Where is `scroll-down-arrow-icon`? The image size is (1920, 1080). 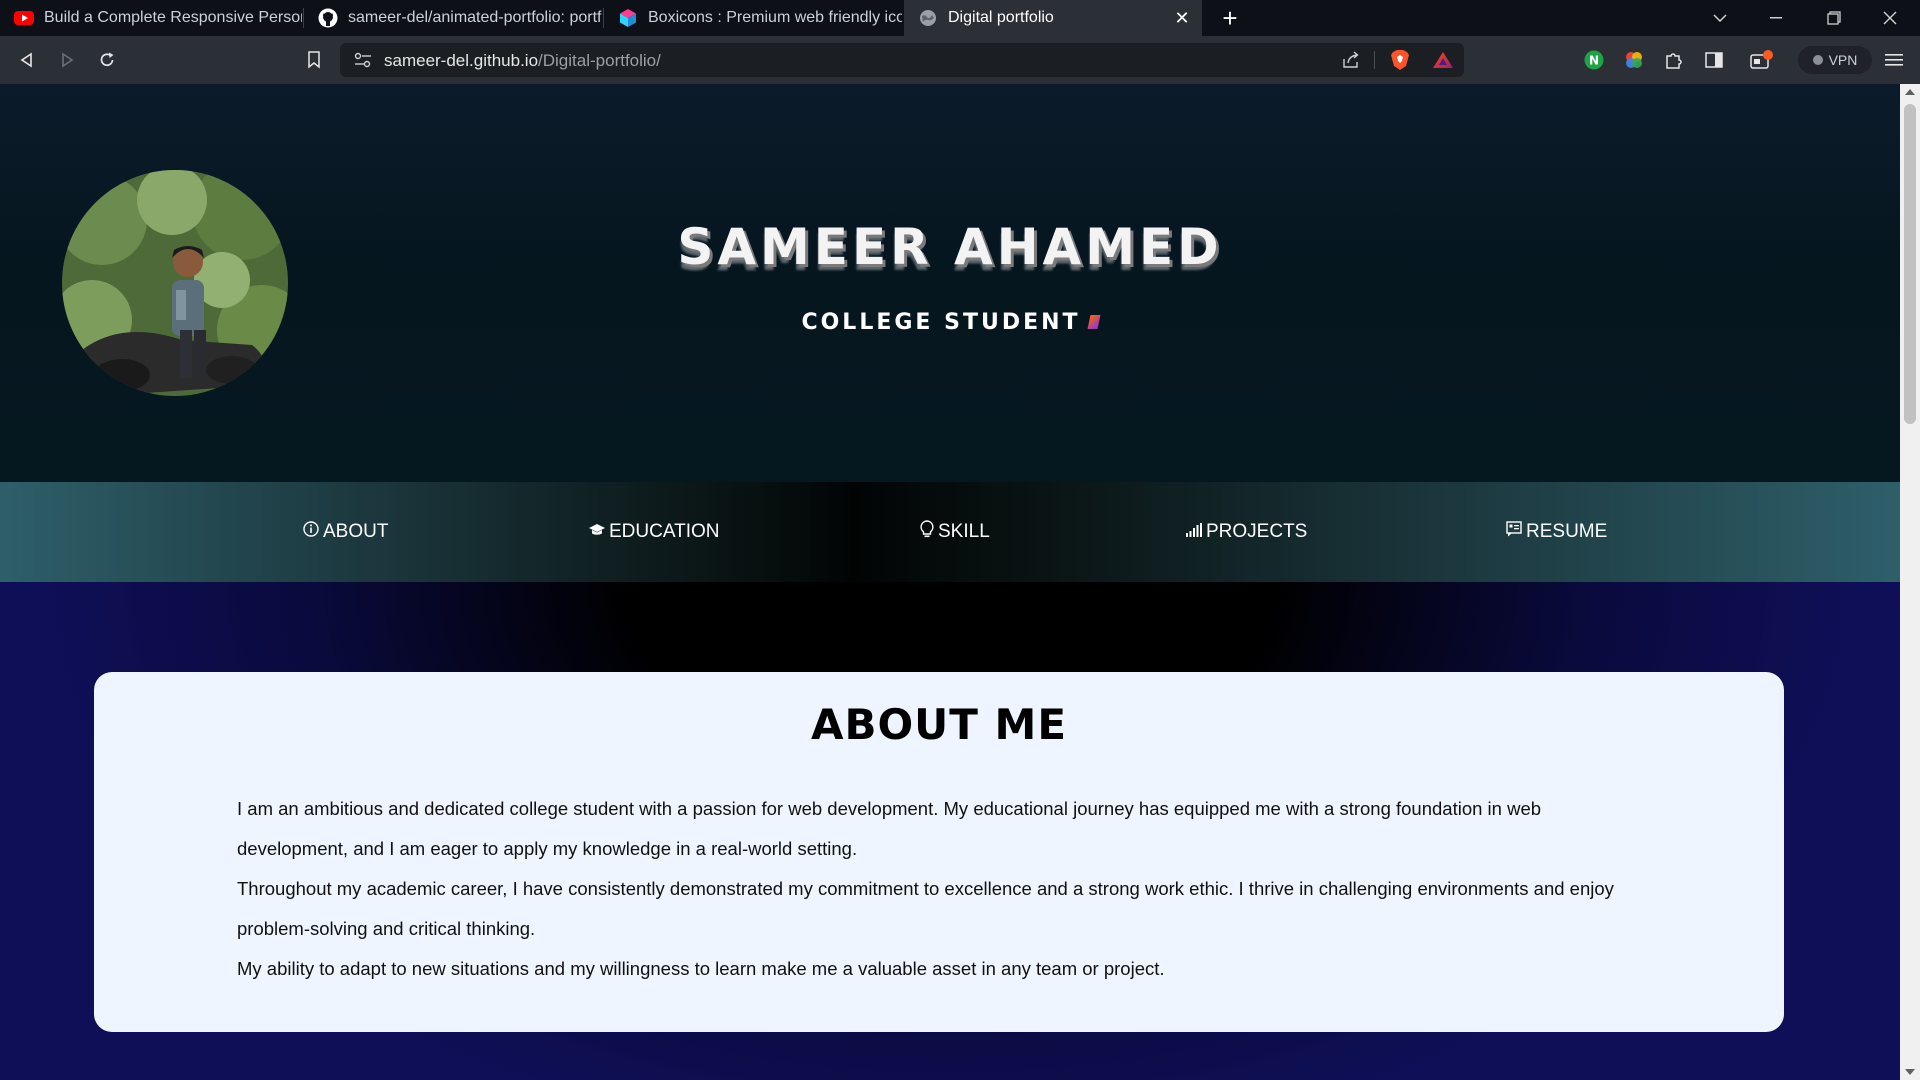
scroll-down-arrow-icon is located at coordinates (1910, 1072).